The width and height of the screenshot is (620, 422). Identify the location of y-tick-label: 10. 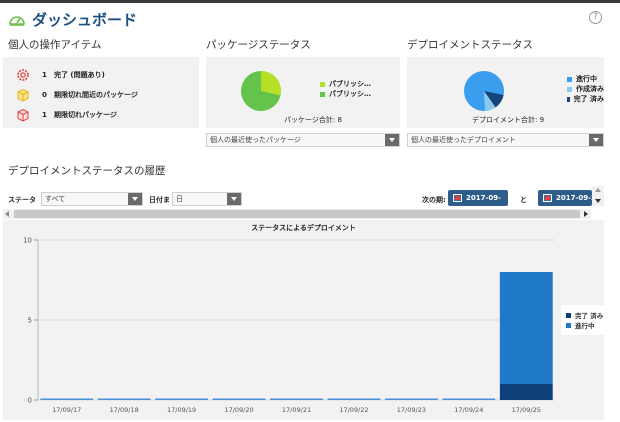
(27, 241).